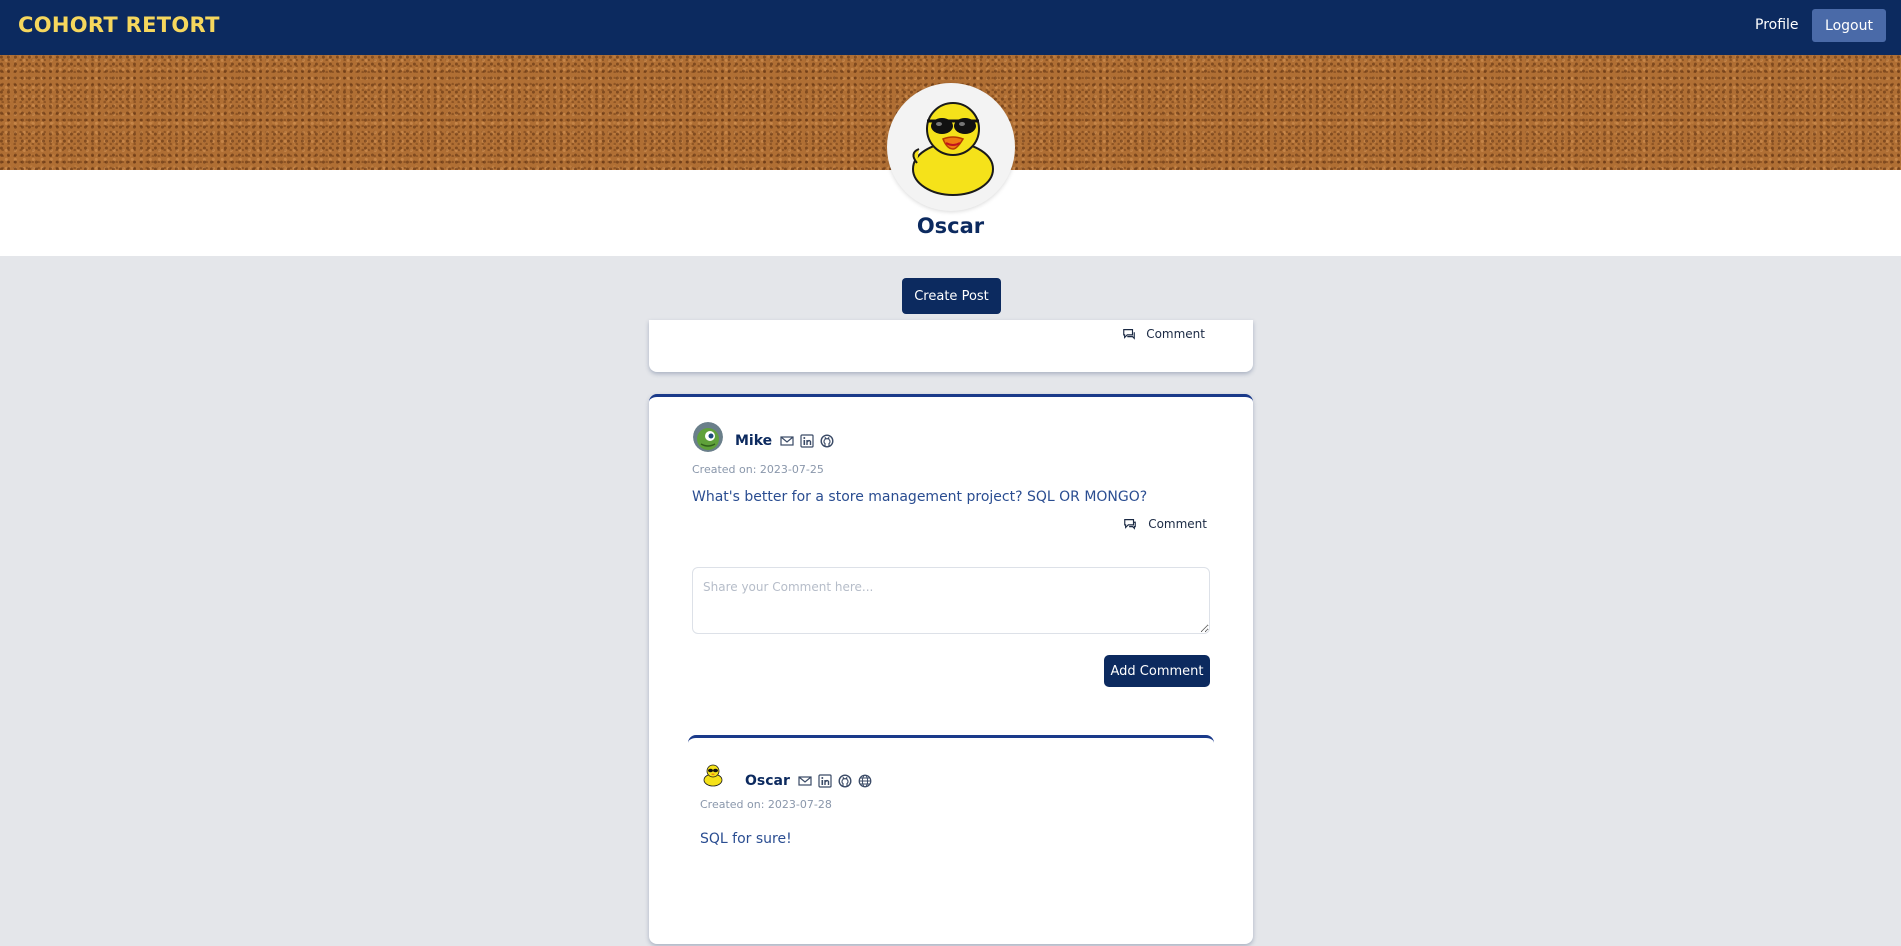  Describe the element at coordinates (746, 839) in the screenshot. I see `comment-content: SQL for sure!` at that location.